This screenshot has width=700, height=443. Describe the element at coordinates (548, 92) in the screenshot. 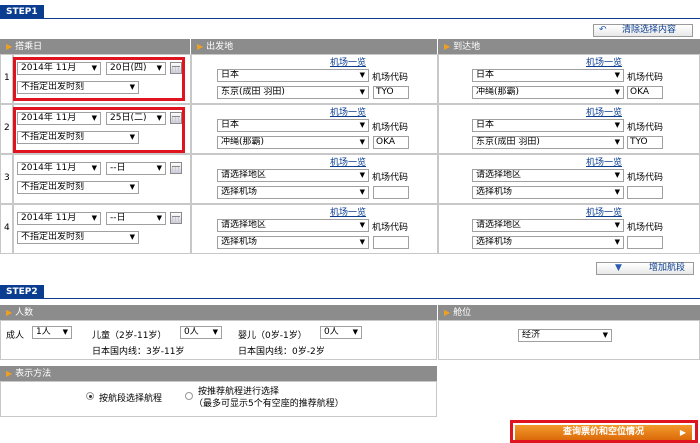

I see `to-airport-select: 冲绳(那霸) ▼` at that location.